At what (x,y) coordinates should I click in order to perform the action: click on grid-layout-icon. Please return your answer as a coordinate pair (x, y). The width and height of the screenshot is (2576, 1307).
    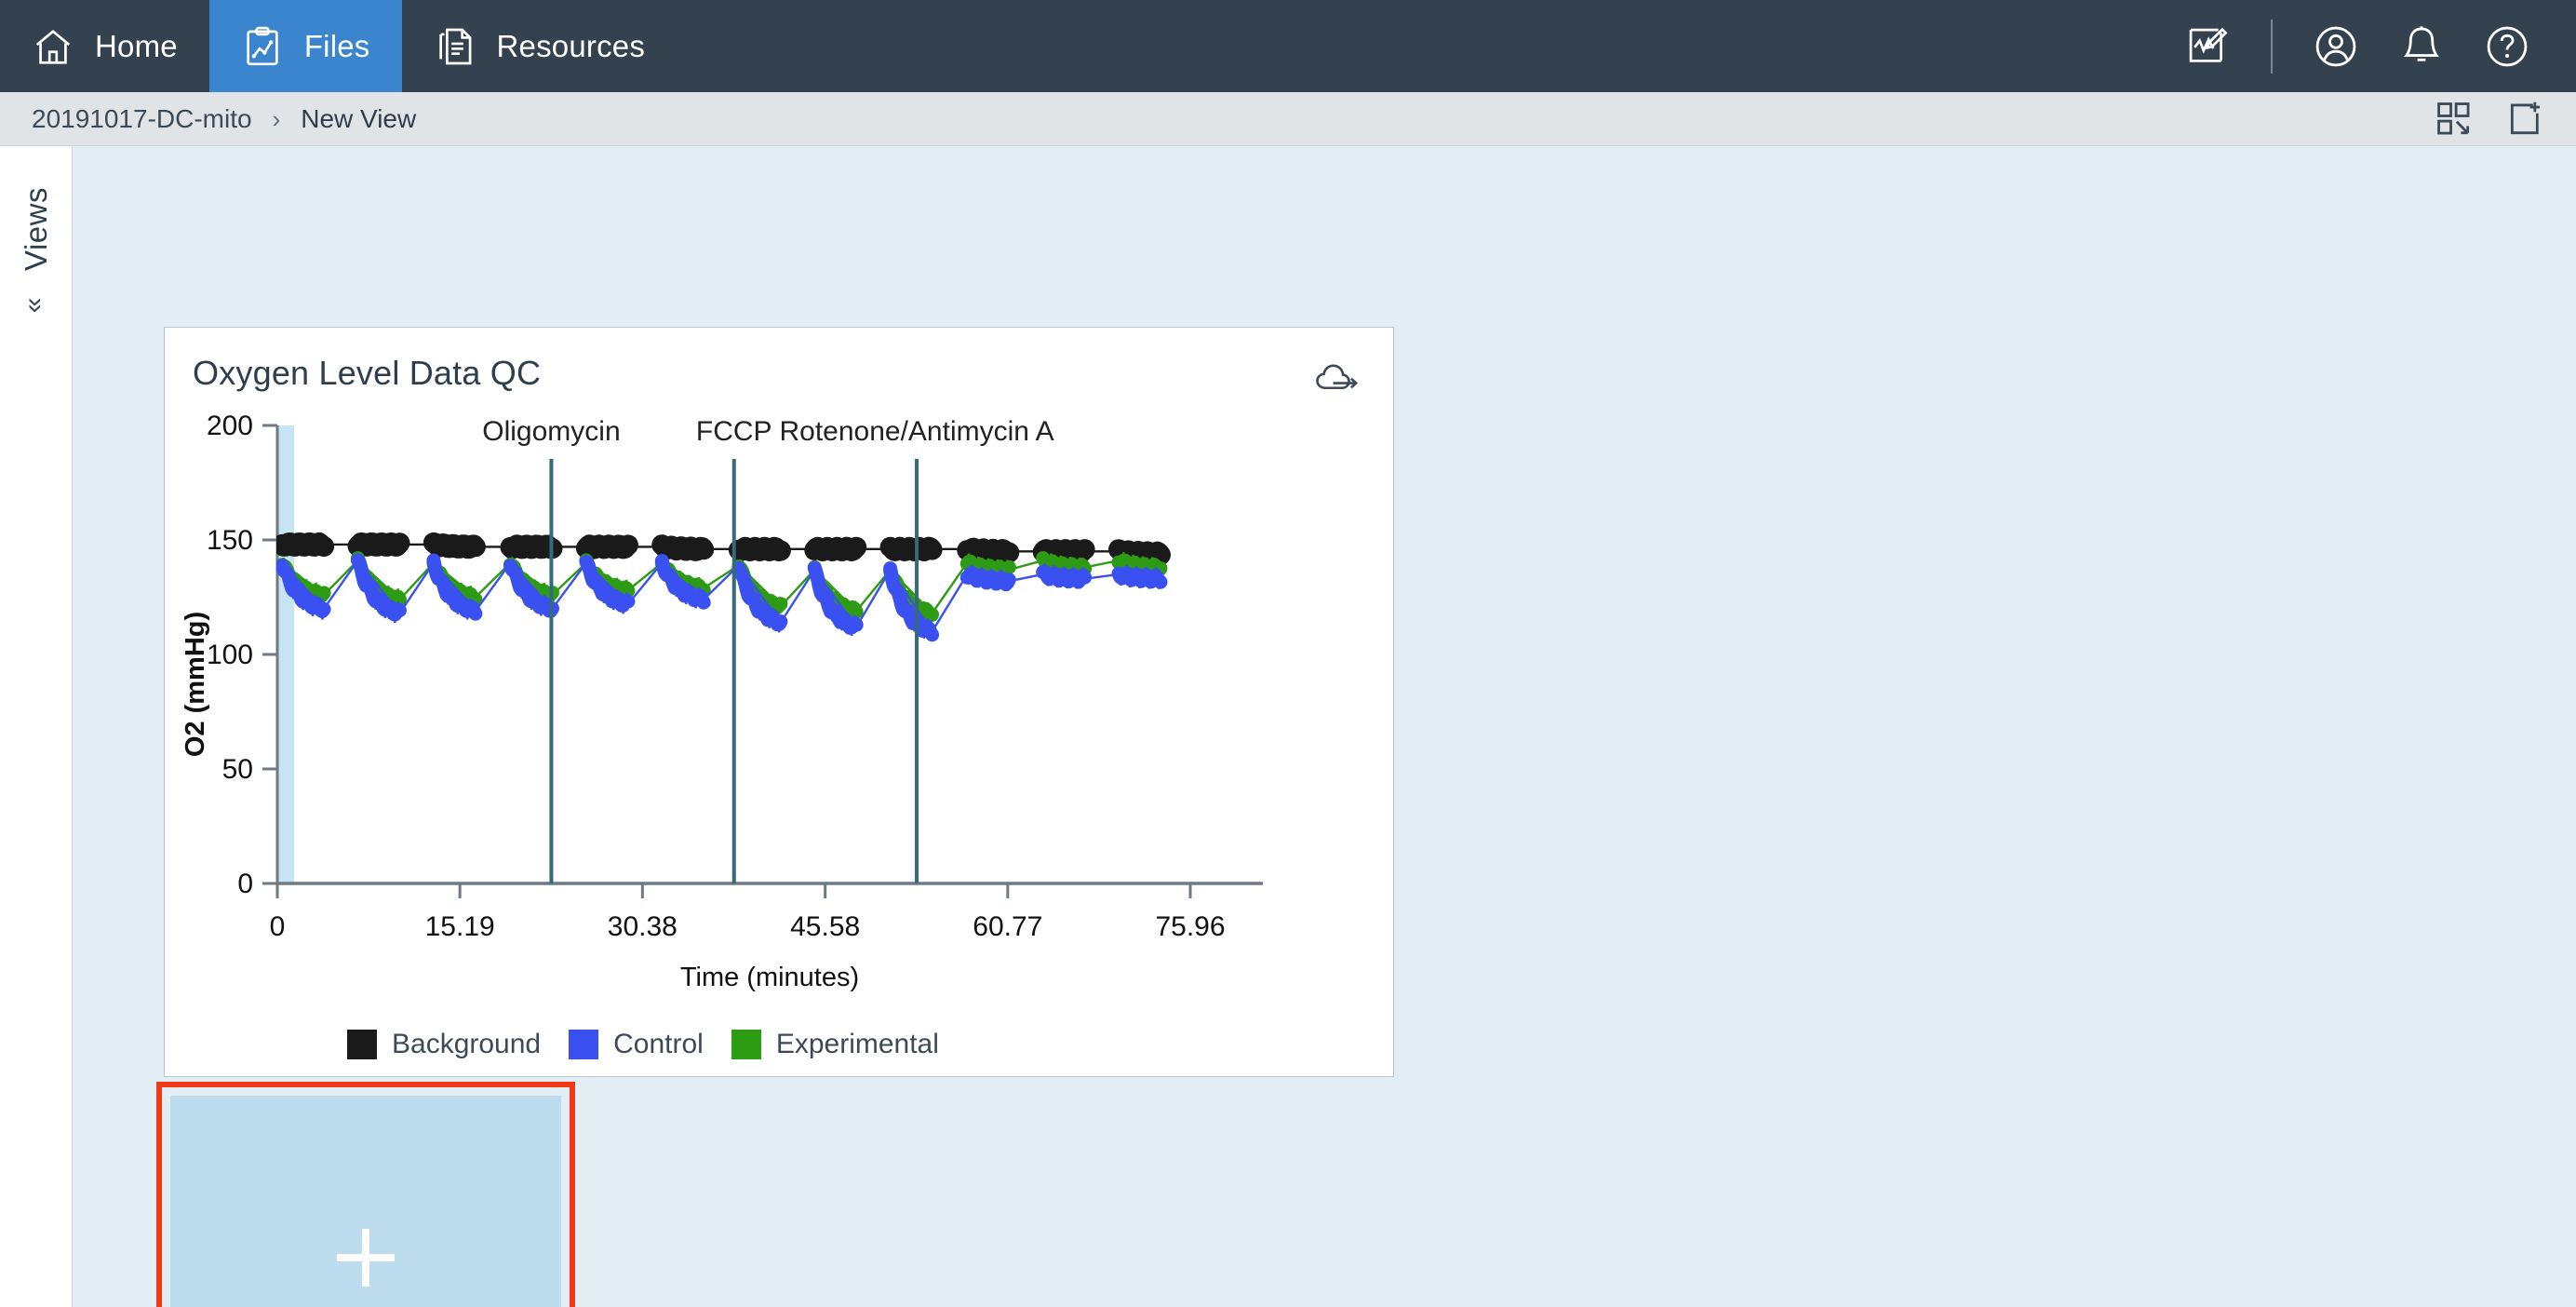
    Looking at the image, I should click on (2454, 119).